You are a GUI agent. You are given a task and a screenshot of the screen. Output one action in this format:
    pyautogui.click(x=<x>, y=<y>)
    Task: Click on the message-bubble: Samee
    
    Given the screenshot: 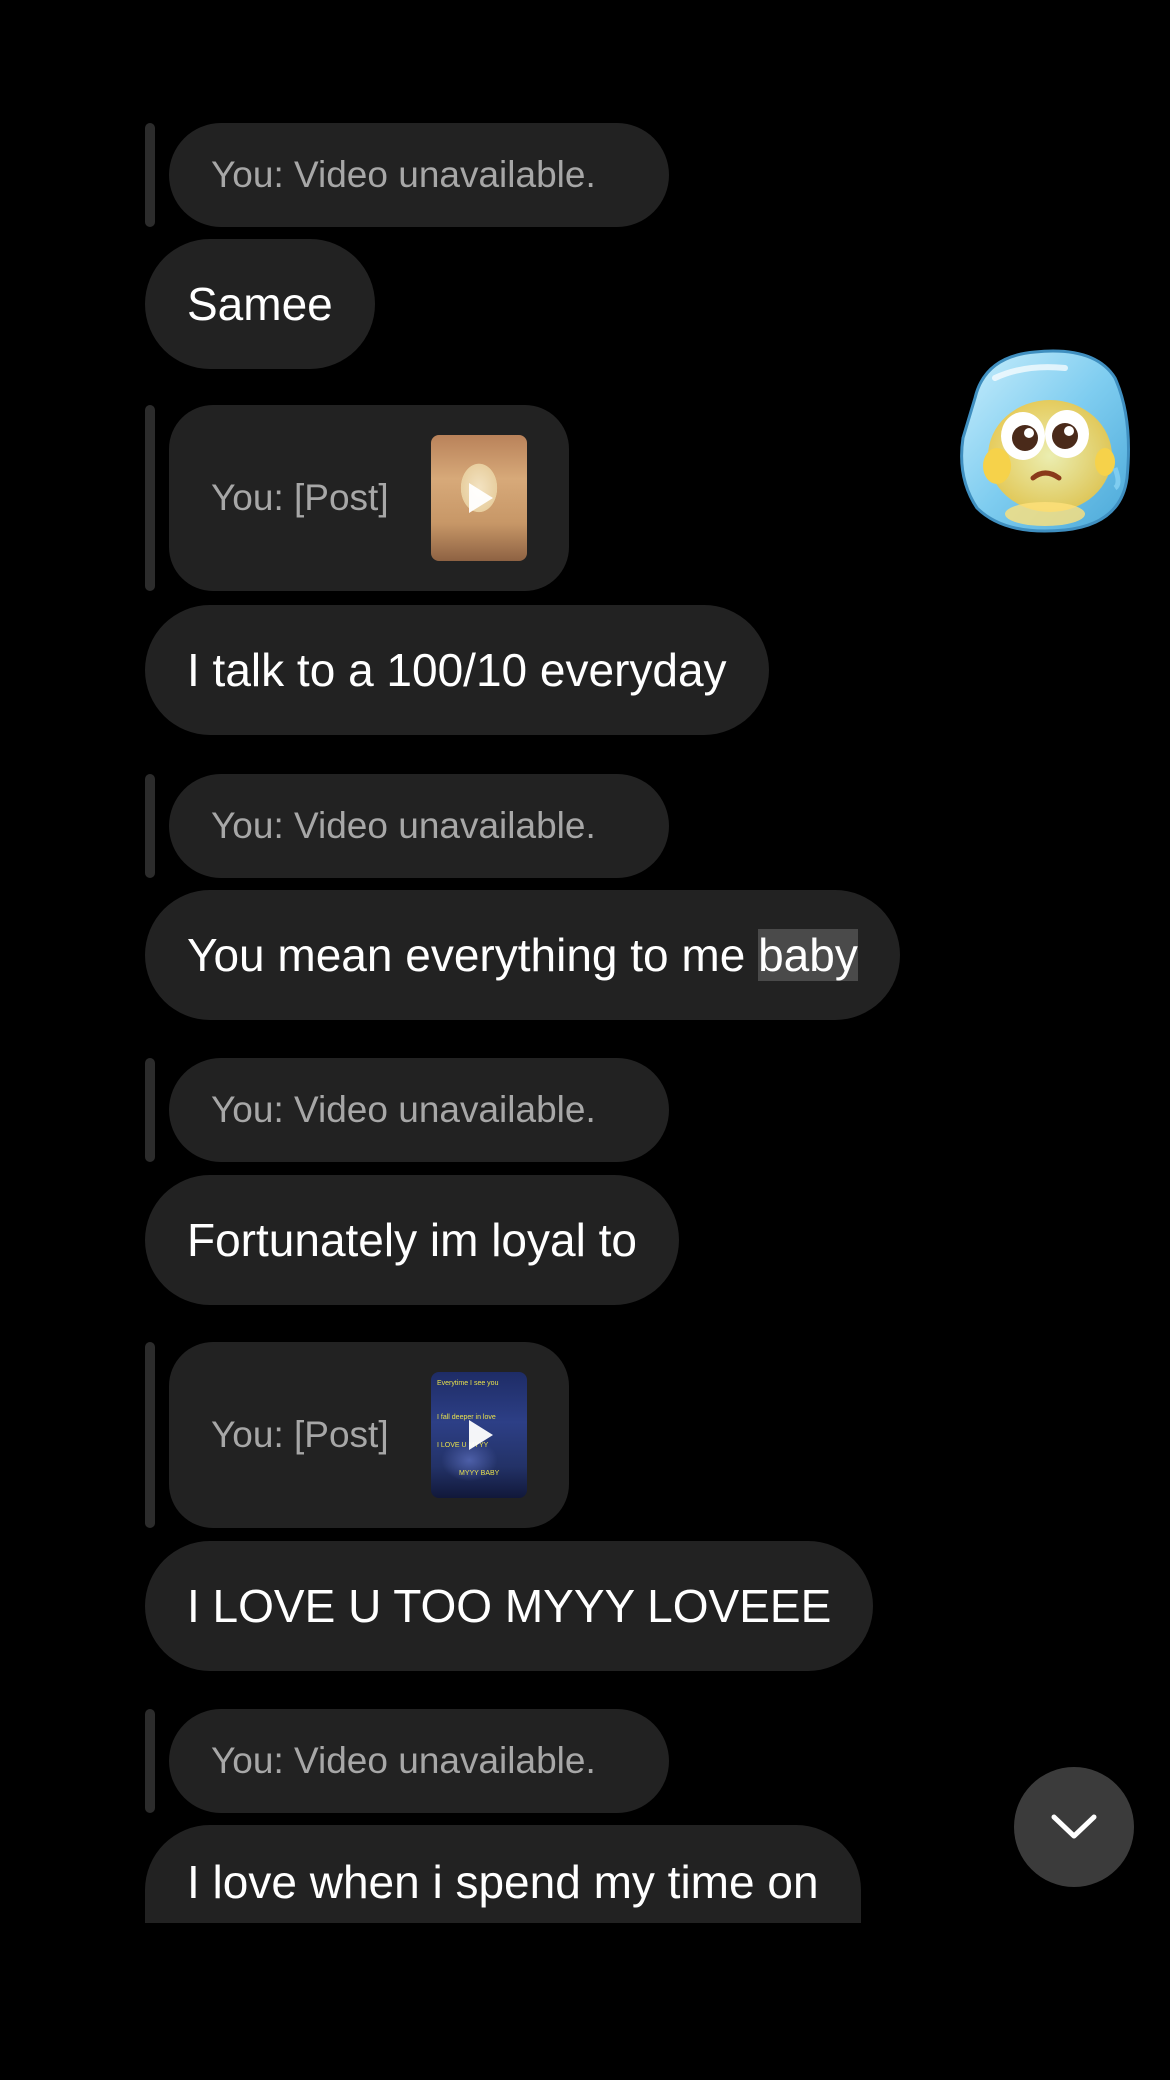 What is the action you would take?
    pyautogui.click(x=260, y=304)
    